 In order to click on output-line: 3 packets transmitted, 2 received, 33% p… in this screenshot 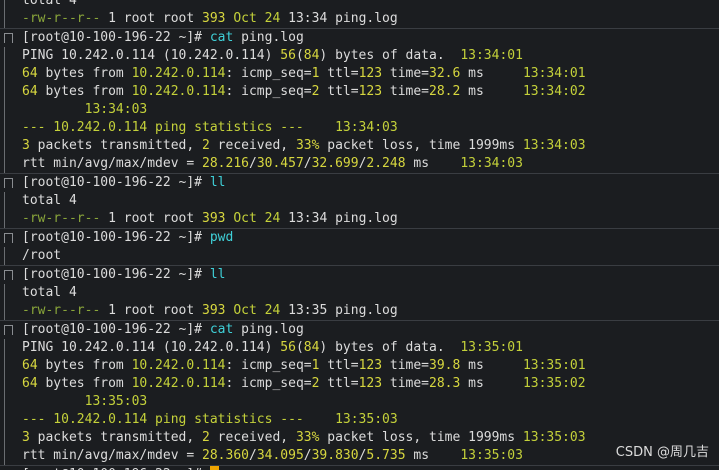, I will do `click(359, 146)`.